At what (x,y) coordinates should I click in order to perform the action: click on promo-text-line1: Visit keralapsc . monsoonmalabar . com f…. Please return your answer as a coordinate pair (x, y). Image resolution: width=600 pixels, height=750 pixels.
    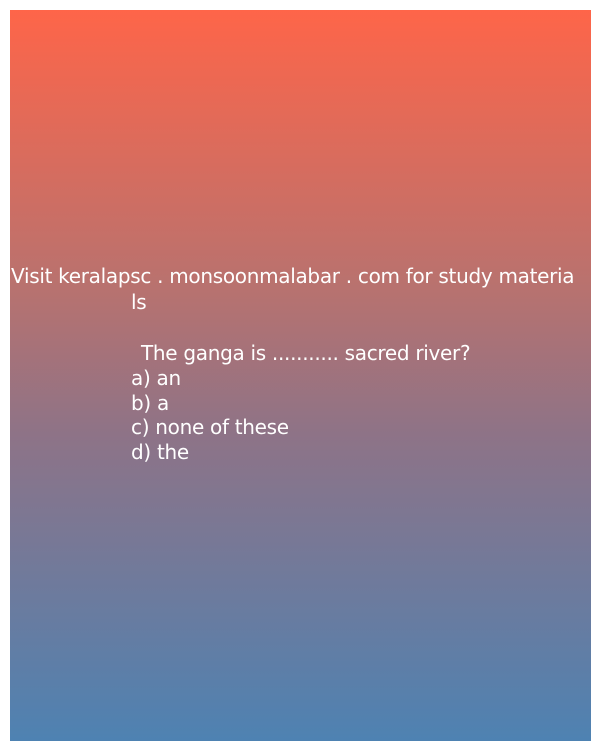
    Looking at the image, I should click on (293, 276).